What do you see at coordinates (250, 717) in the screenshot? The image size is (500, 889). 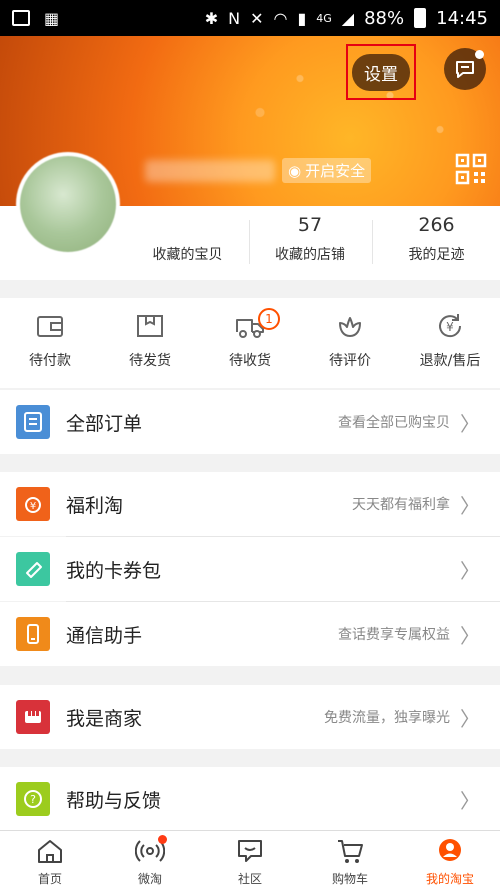 I see `merchant-row: 我是商家 免费流量，独享曝光 〉` at bounding box center [250, 717].